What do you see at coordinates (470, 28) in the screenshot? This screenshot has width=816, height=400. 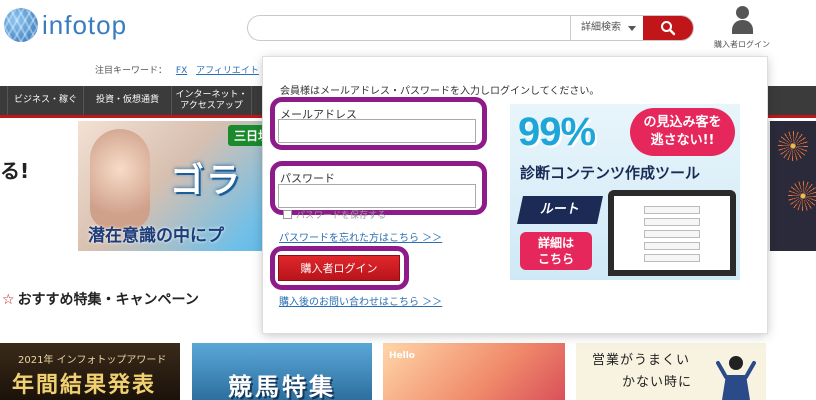 I see `search-box: 詳細検索` at bounding box center [470, 28].